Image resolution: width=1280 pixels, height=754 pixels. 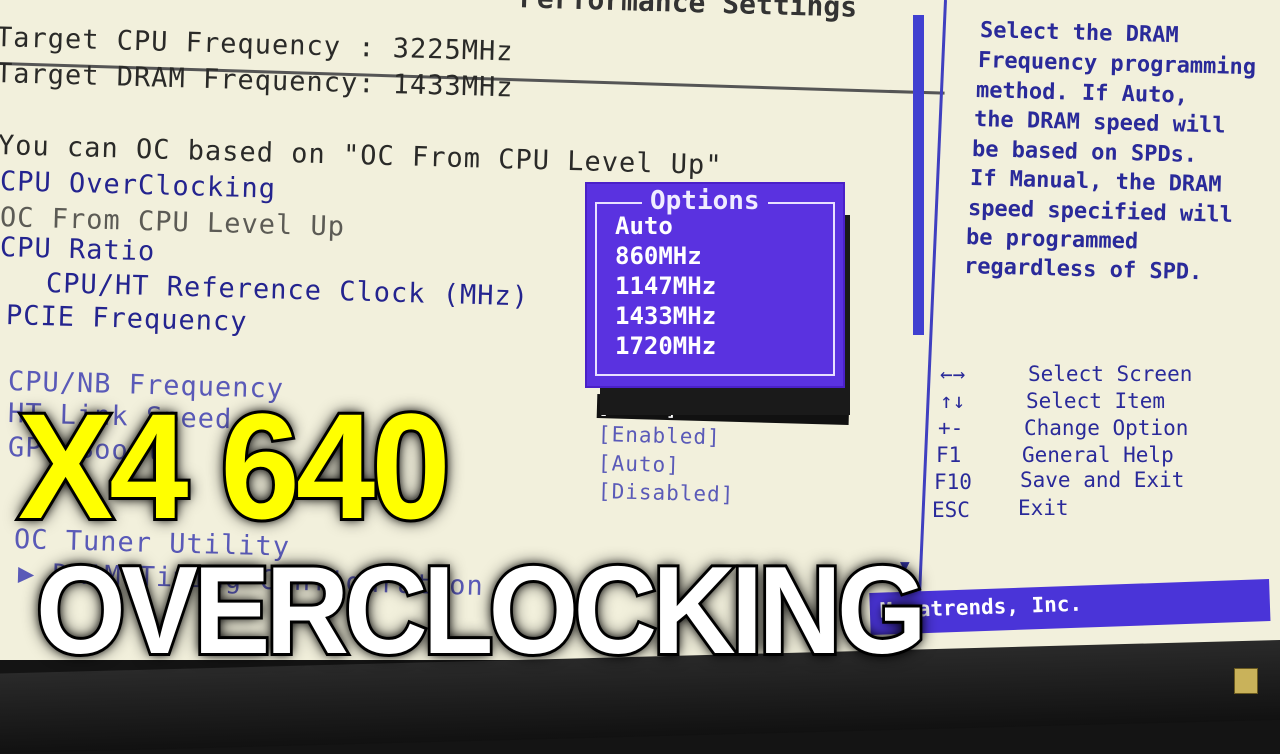 I want to click on key-action: Change Option, so click(x=1106, y=428).